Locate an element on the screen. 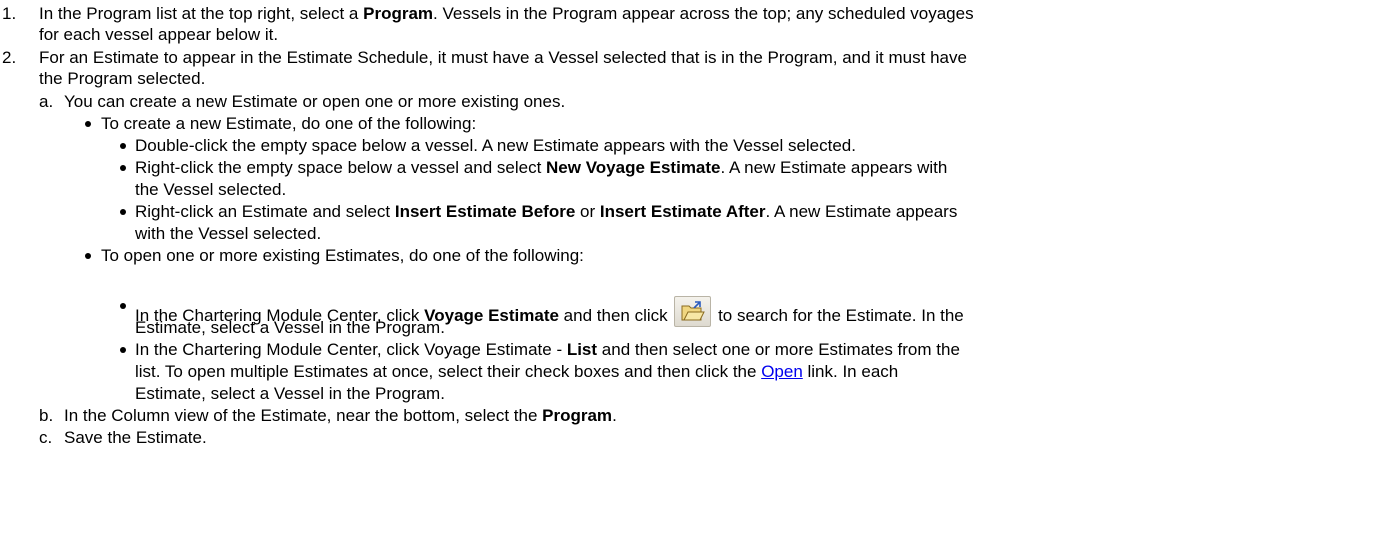  bold-term: New Voyage Estimate is located at coordinates (633, 167).